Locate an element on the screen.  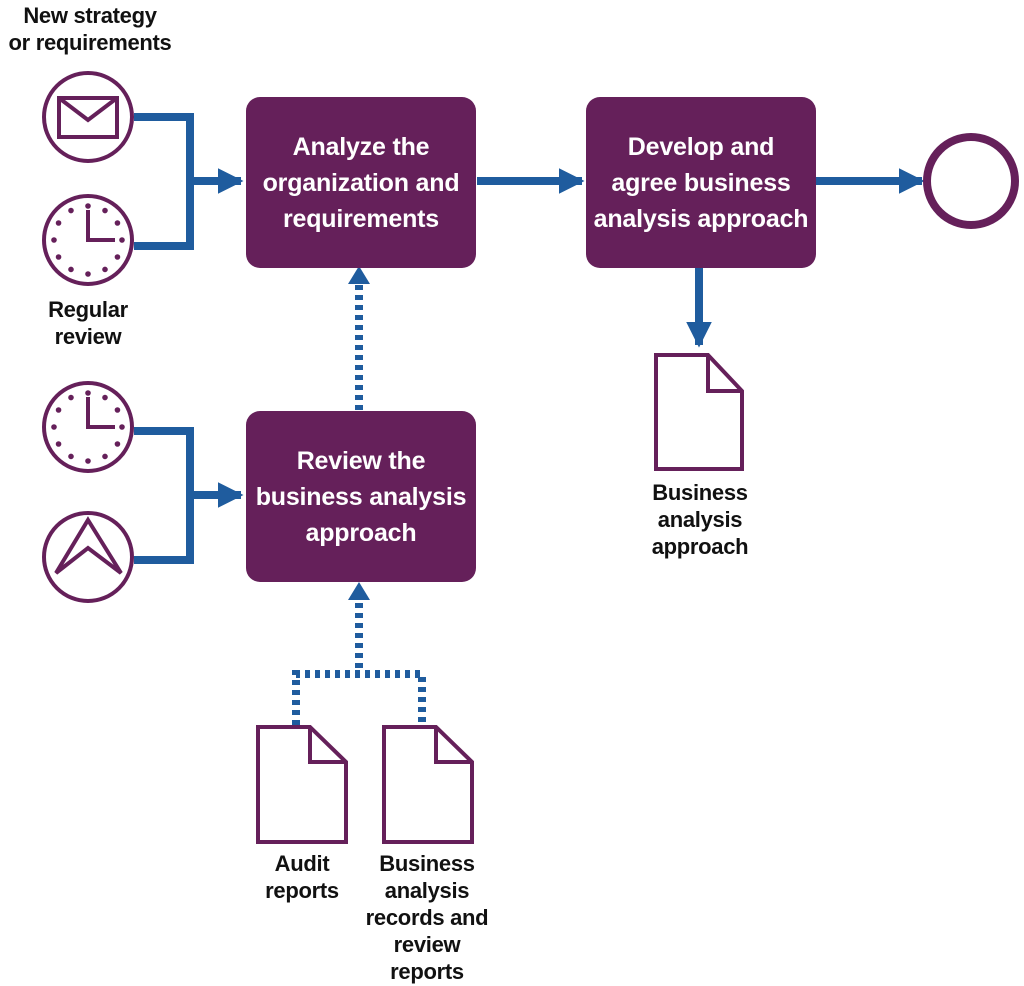
process-label-line: organization and is located at coordinates (361, 182).